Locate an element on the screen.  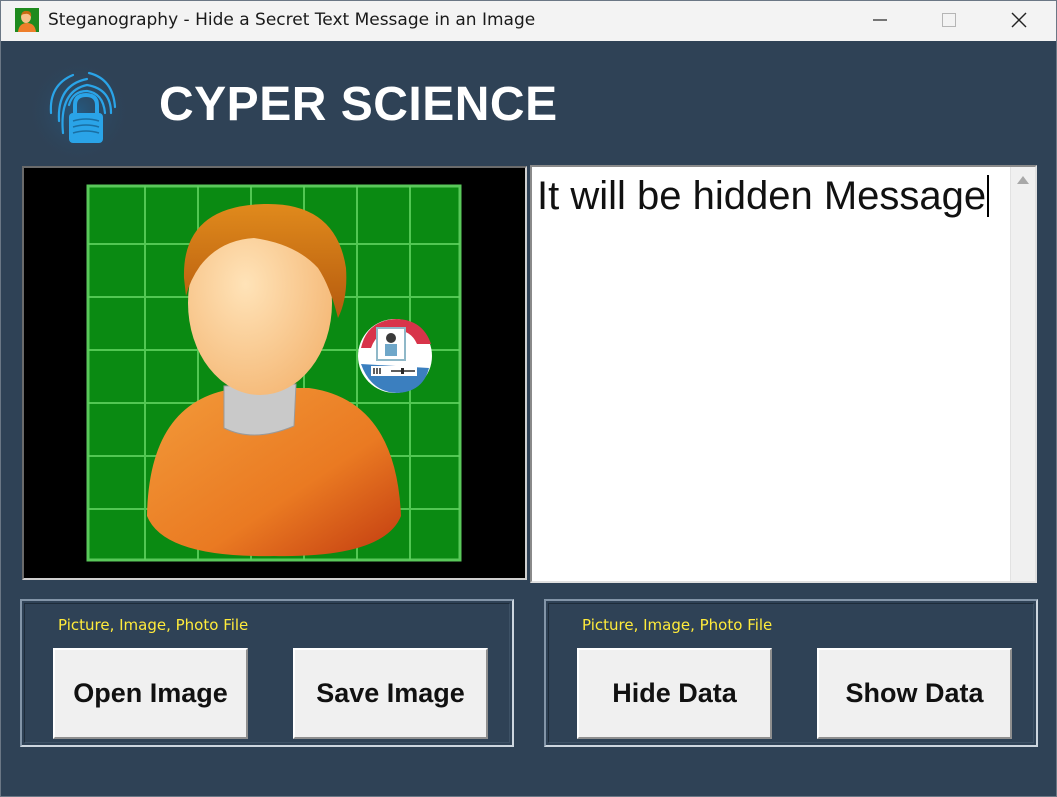
vertical-scrollbar is located at coordinates (1022, 374).